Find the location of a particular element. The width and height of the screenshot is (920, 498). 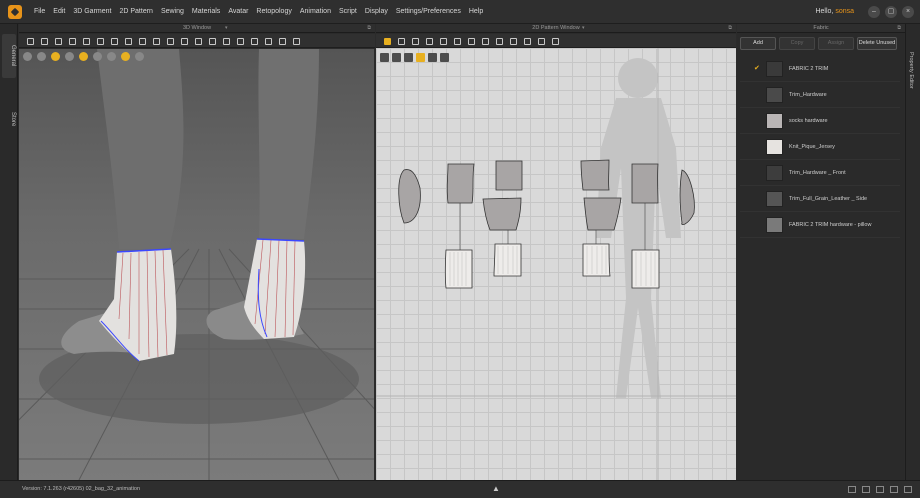

fabric-undock-icon: ⧉ is located at coordinates (899, 28).